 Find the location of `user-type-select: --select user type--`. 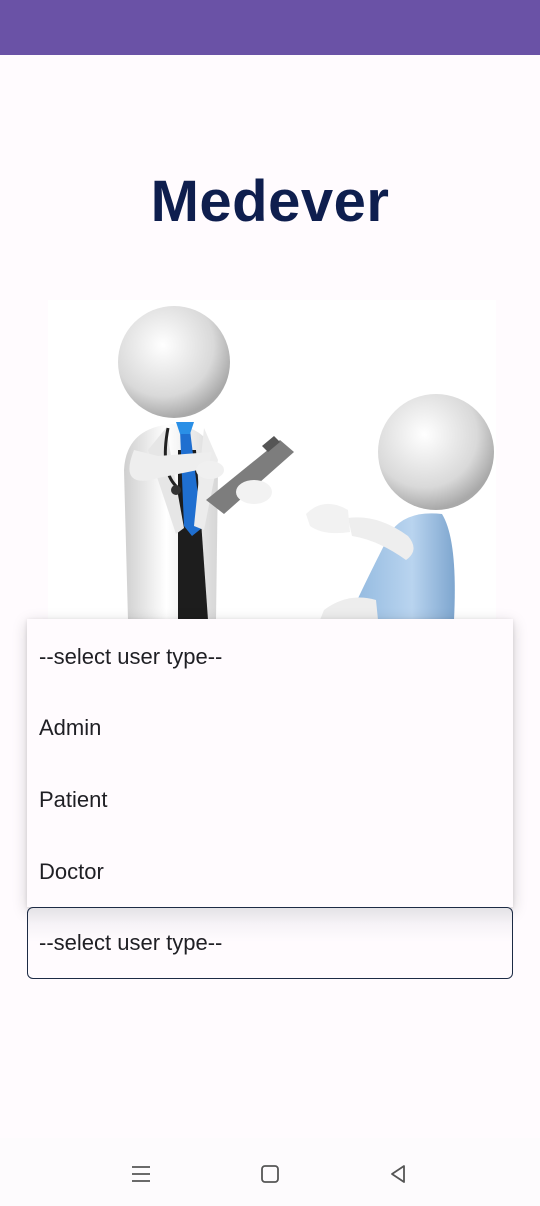

user-type-select: --select user type-- is located at coordinates (270, 943).